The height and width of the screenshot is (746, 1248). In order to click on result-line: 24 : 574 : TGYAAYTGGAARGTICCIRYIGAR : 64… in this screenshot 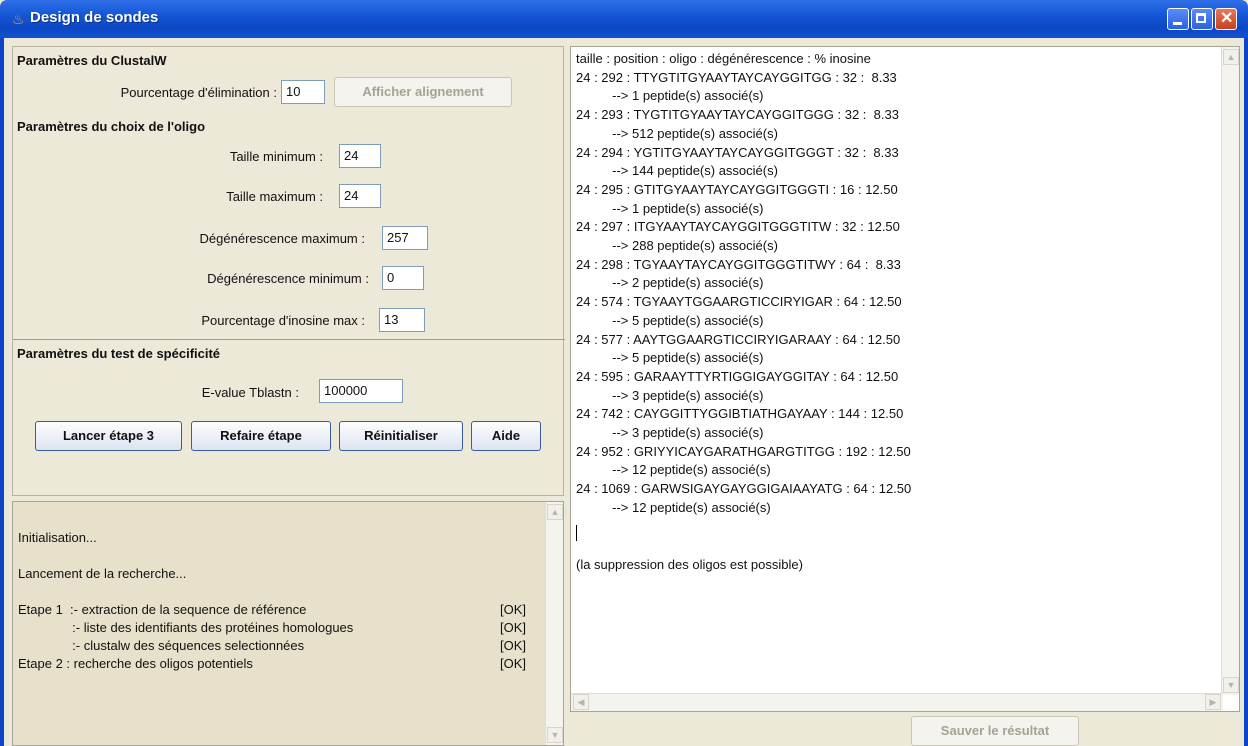, I will do `click(739, 302)`.